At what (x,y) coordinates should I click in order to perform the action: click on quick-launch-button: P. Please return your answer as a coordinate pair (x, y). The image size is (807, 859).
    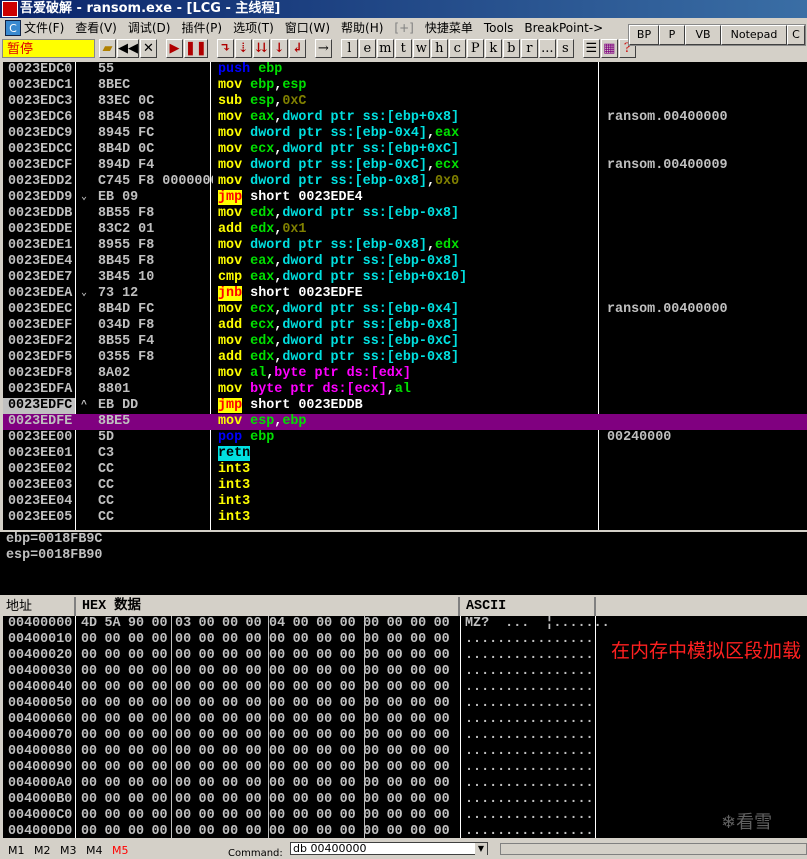
    Looking at the image, I should click on (672, 35).